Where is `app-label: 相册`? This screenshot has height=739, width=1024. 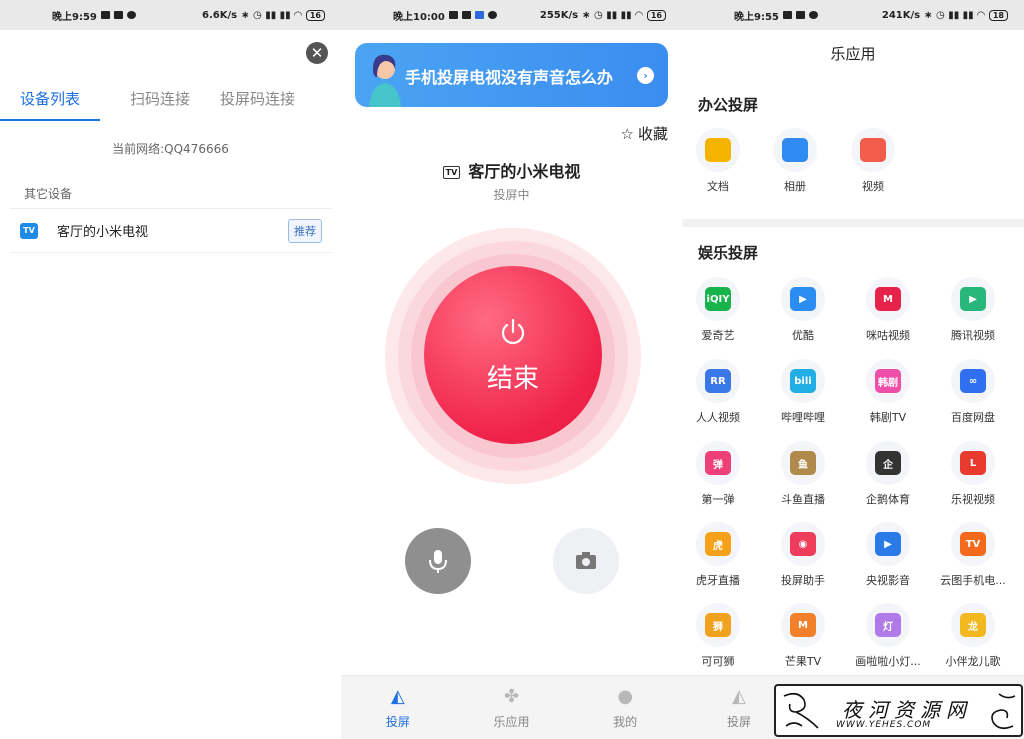 app-label: 相册 is located at coordinates (795, 186).